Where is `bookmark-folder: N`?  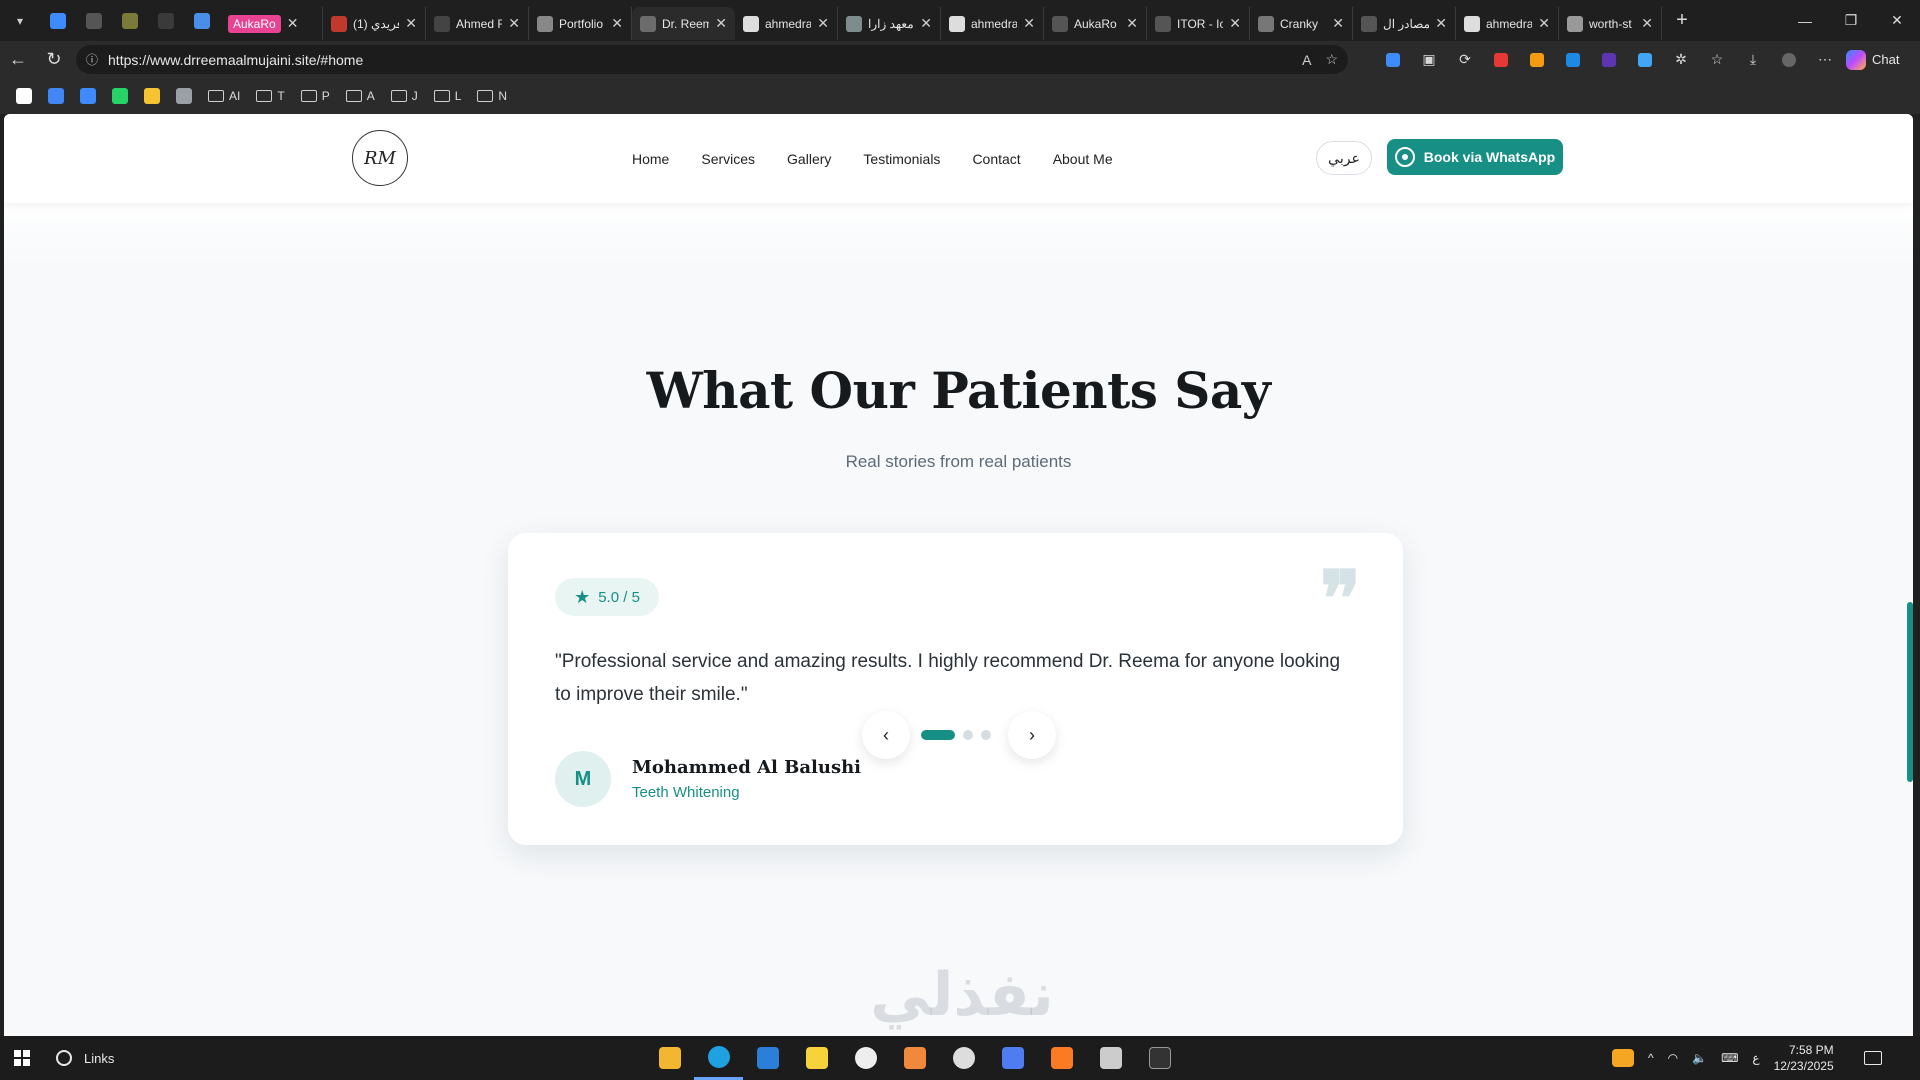 bookmark-folder: N is located at coordinates (492, 96).